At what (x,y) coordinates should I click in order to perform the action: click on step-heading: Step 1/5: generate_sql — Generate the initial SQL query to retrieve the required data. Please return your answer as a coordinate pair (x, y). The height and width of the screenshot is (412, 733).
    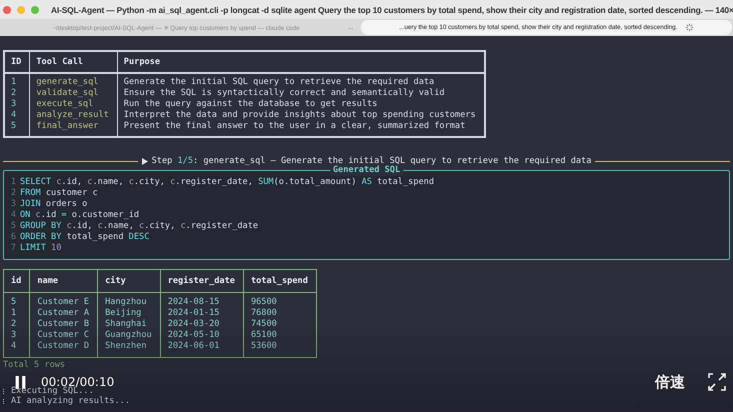
    Looking at the image, I should click on (372, 161).